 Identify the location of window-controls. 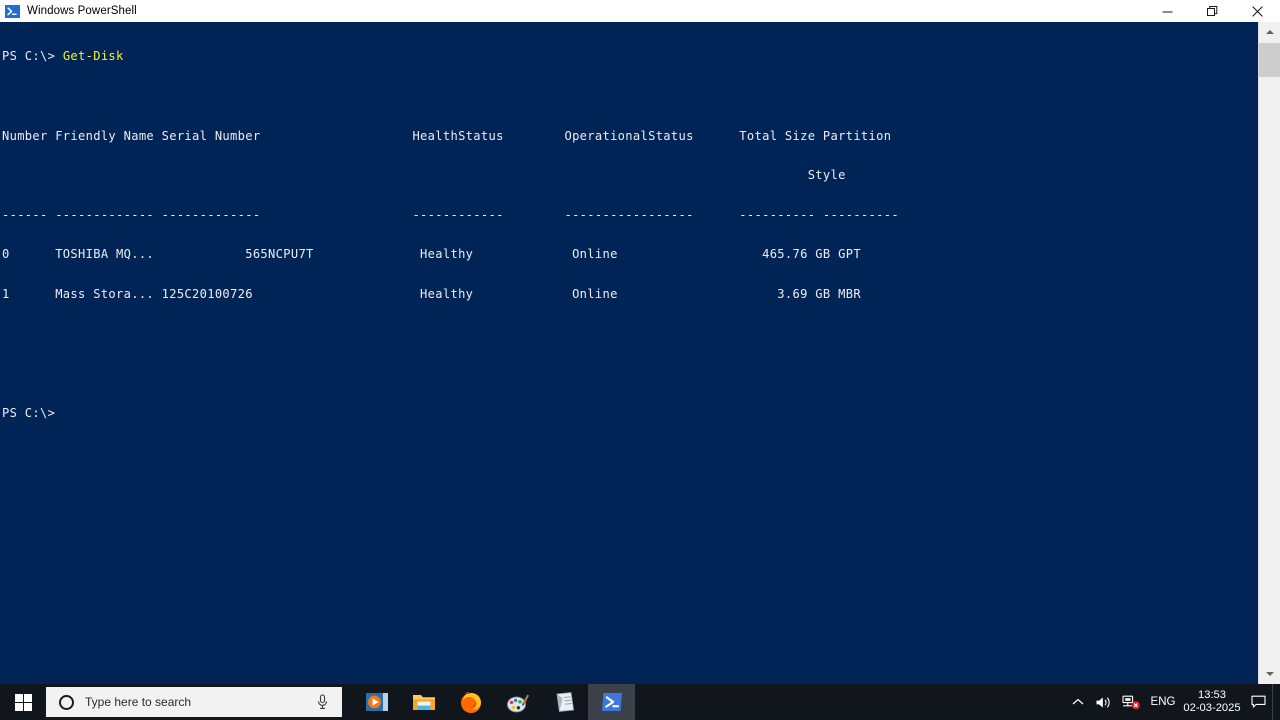
(1212, 11).